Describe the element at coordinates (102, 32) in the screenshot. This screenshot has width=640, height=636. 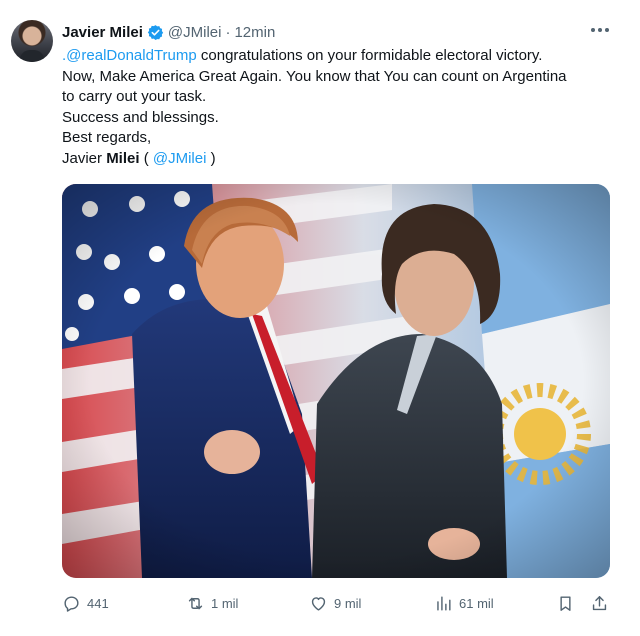
I see `author-name: Javier Milei` at that location.